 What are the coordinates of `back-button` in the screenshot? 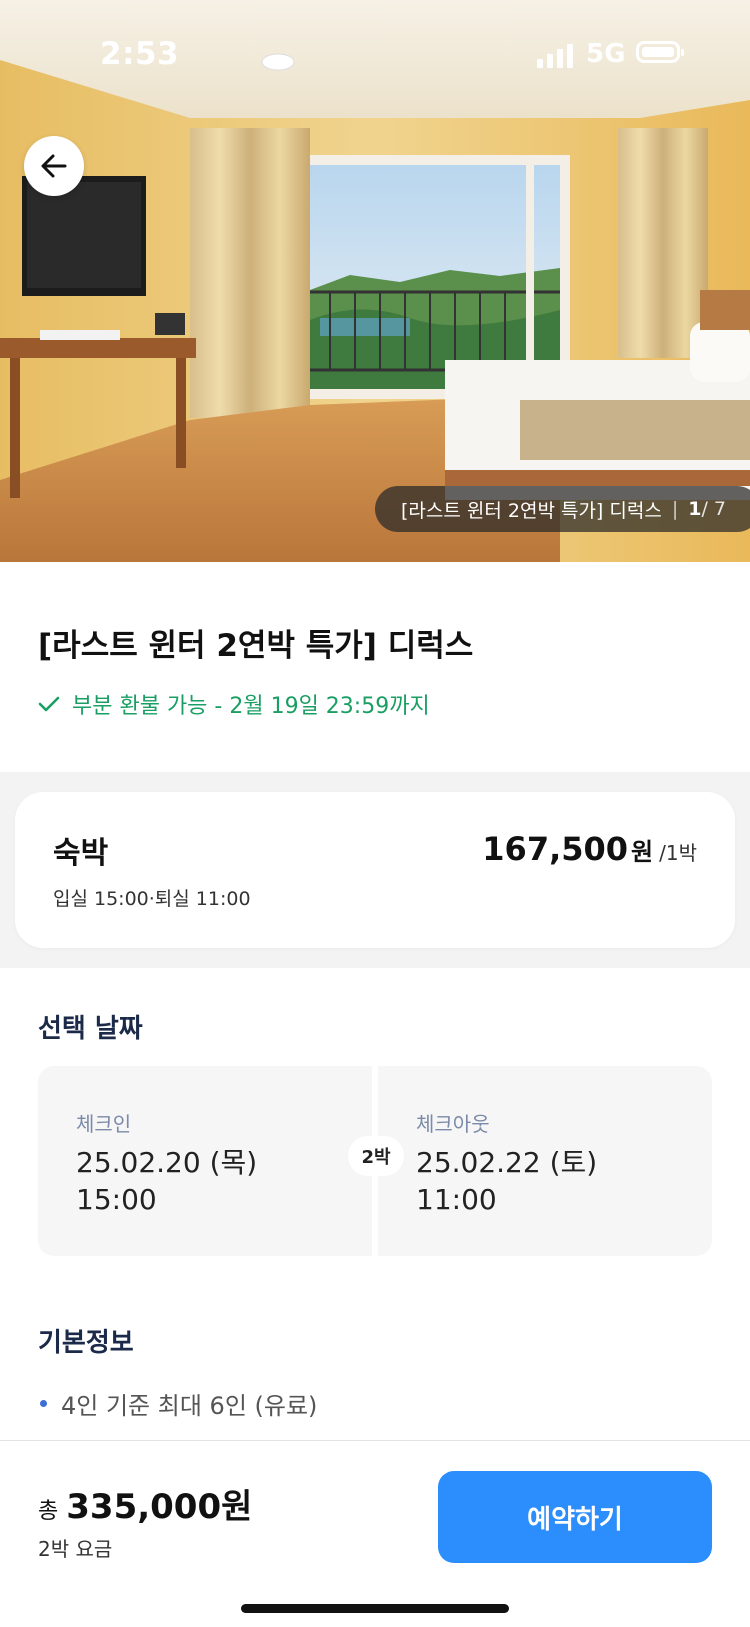 It's located at (54, 166).